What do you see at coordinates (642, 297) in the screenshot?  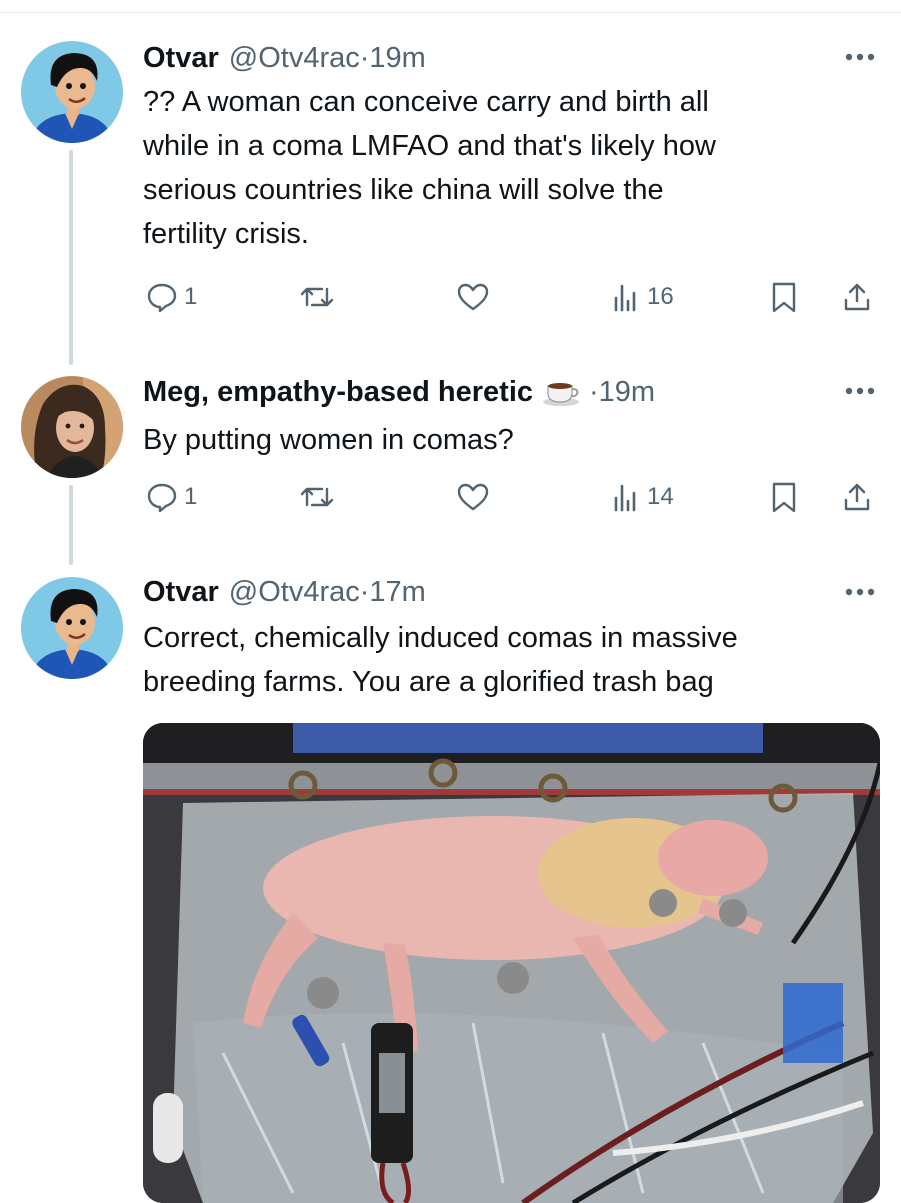 I see `views-button: 16` at bounding box center [642, 297].